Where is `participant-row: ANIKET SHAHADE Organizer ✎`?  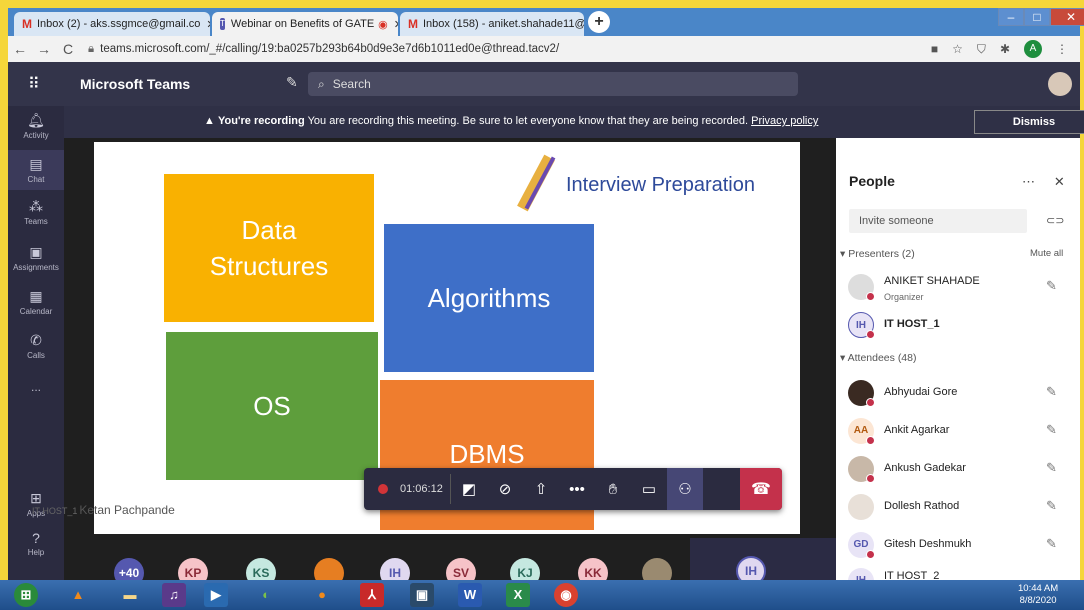 participant-row: ANIKET SHAHADE Organizer ✎ is located at coordinates (959, 287).